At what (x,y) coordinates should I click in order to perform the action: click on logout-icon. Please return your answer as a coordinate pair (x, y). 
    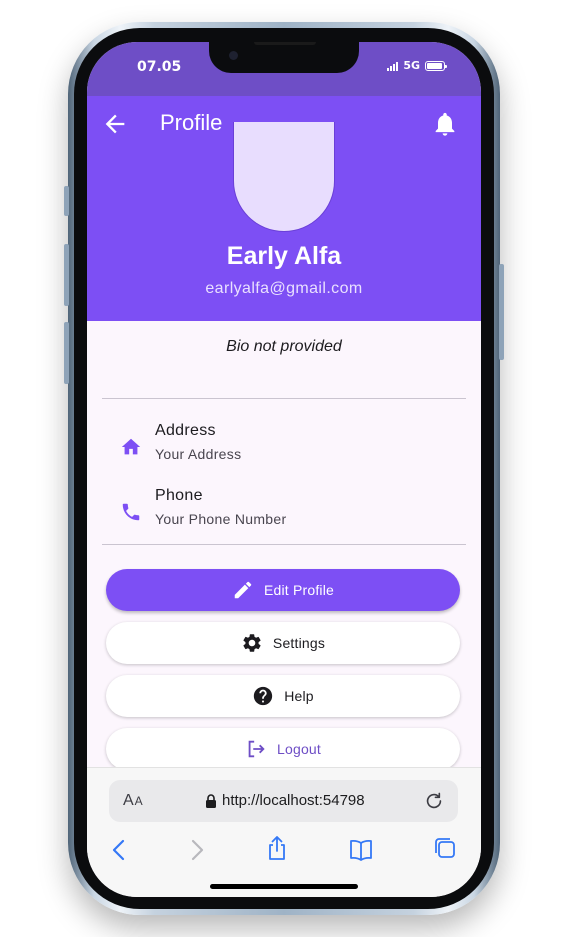
    Looking at the image, I should click on (256, 749).